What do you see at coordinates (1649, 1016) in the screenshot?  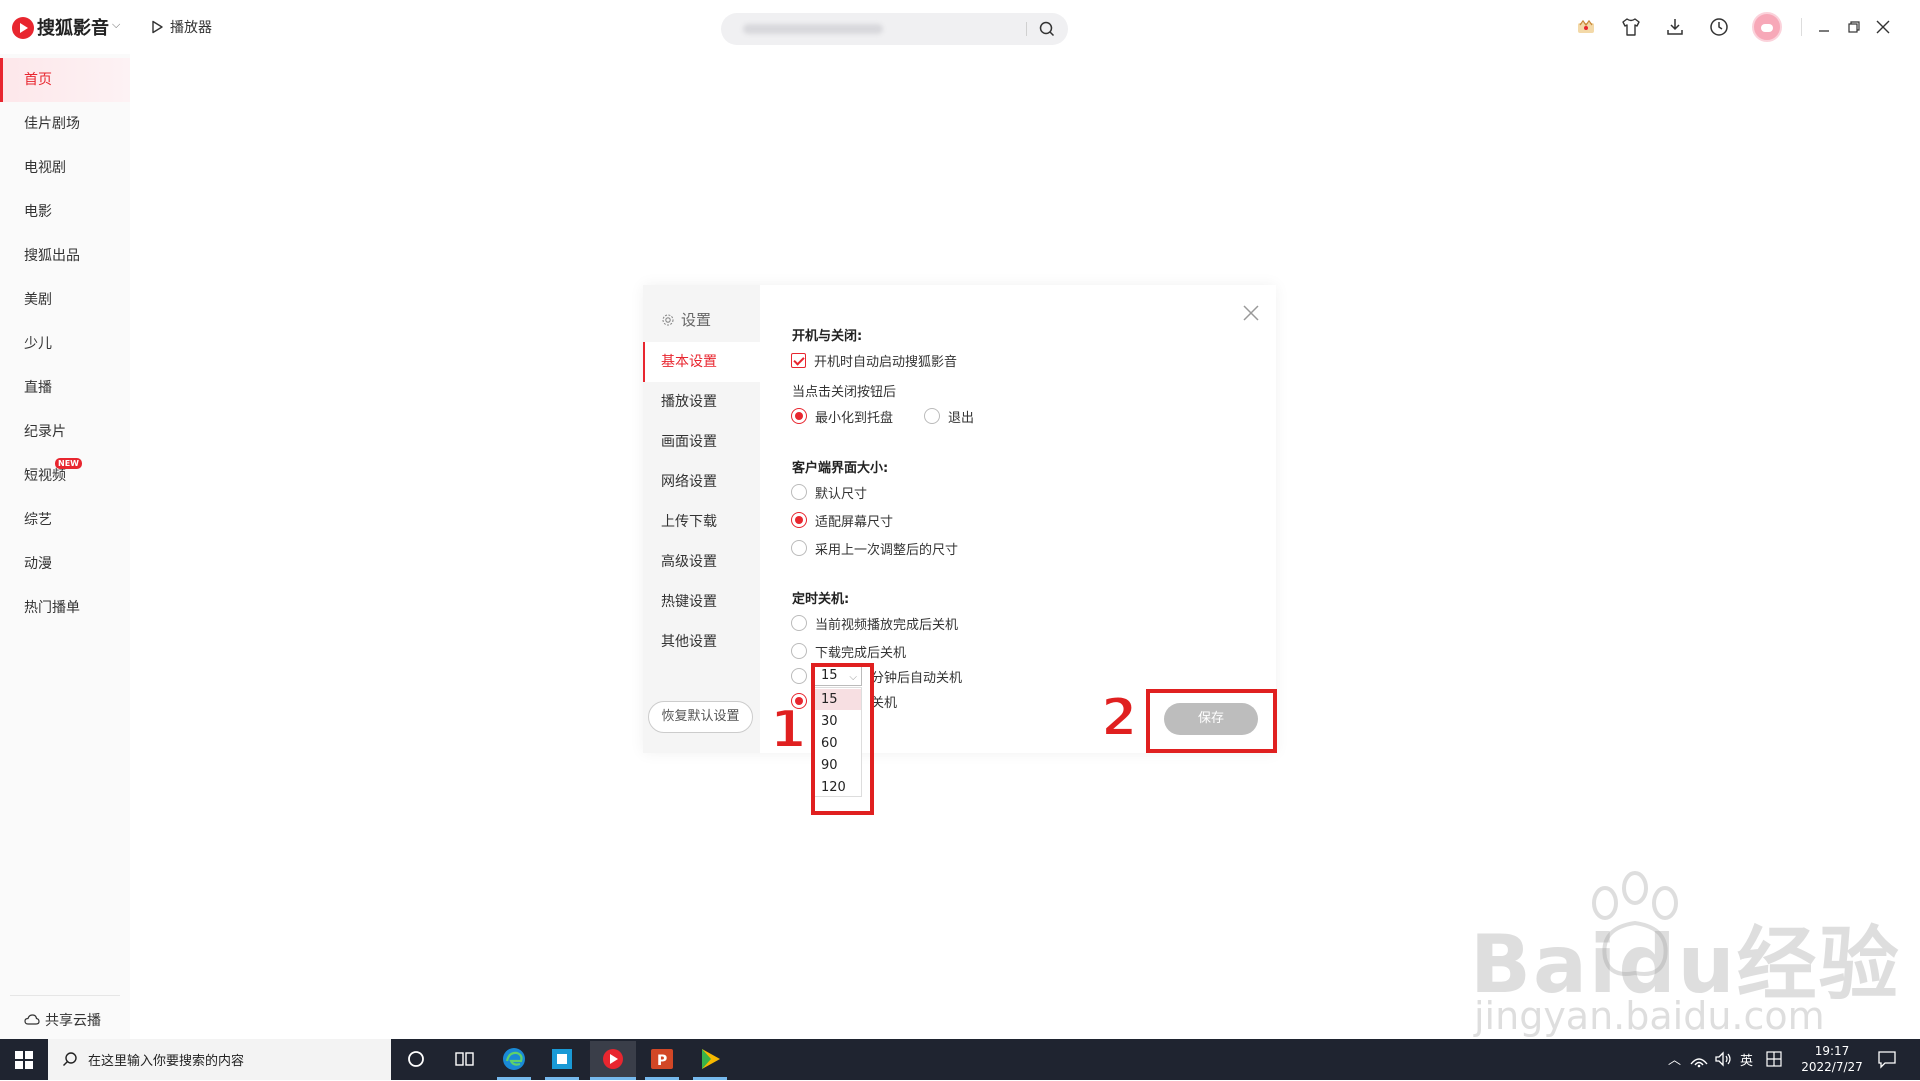 I see `watermark-url: jingyan.baidu.com` at bounding box center [1649, 1016].